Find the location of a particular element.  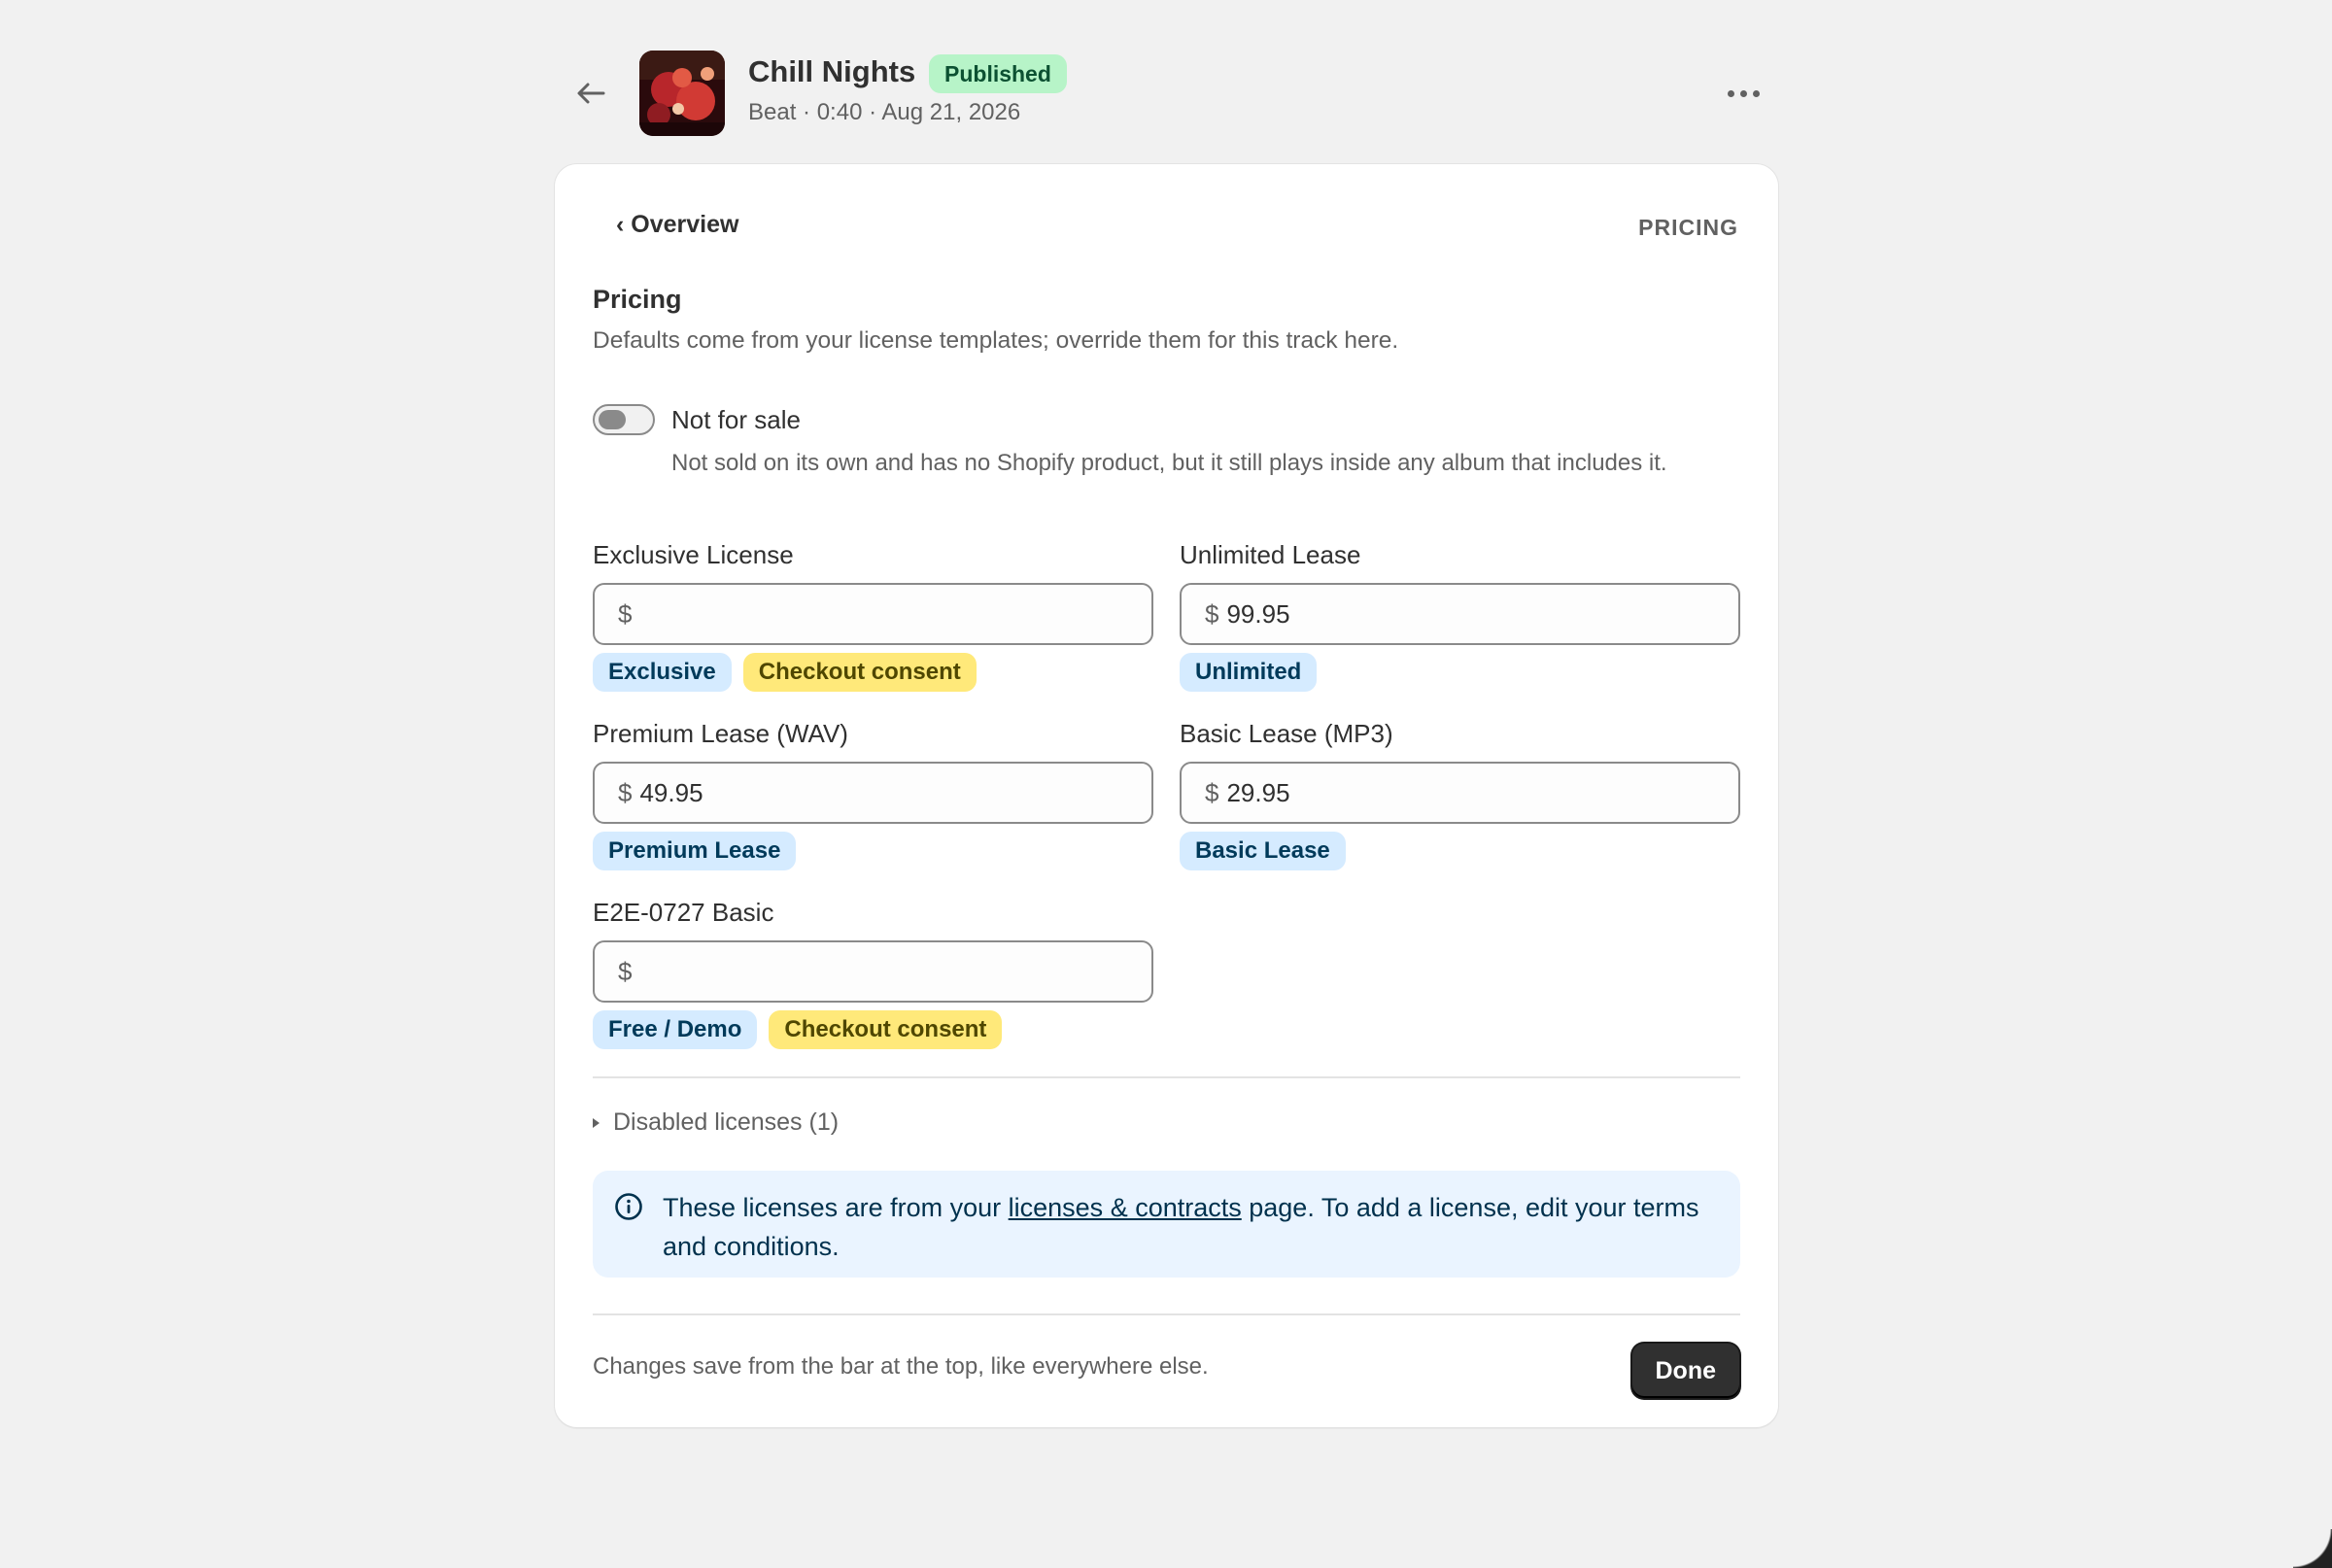

license-price-input: $ 49.95 is located at coordinates (873, 793).